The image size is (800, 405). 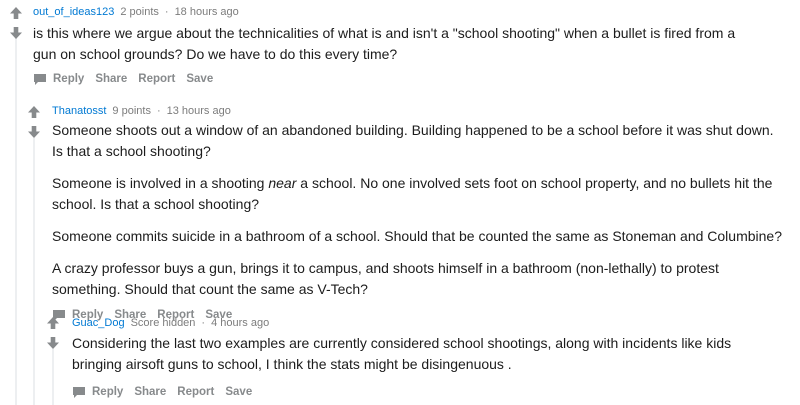 What do you see at coordinates (139, 12) in the screenshot?
I see `comment-score: 2 points` at bounding box center [139, 12].